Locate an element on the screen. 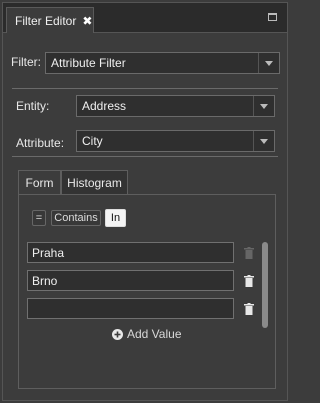 The height and width of the screenshot is (403, 320). filter-label: Filter: is located at coordinates (26, 62).